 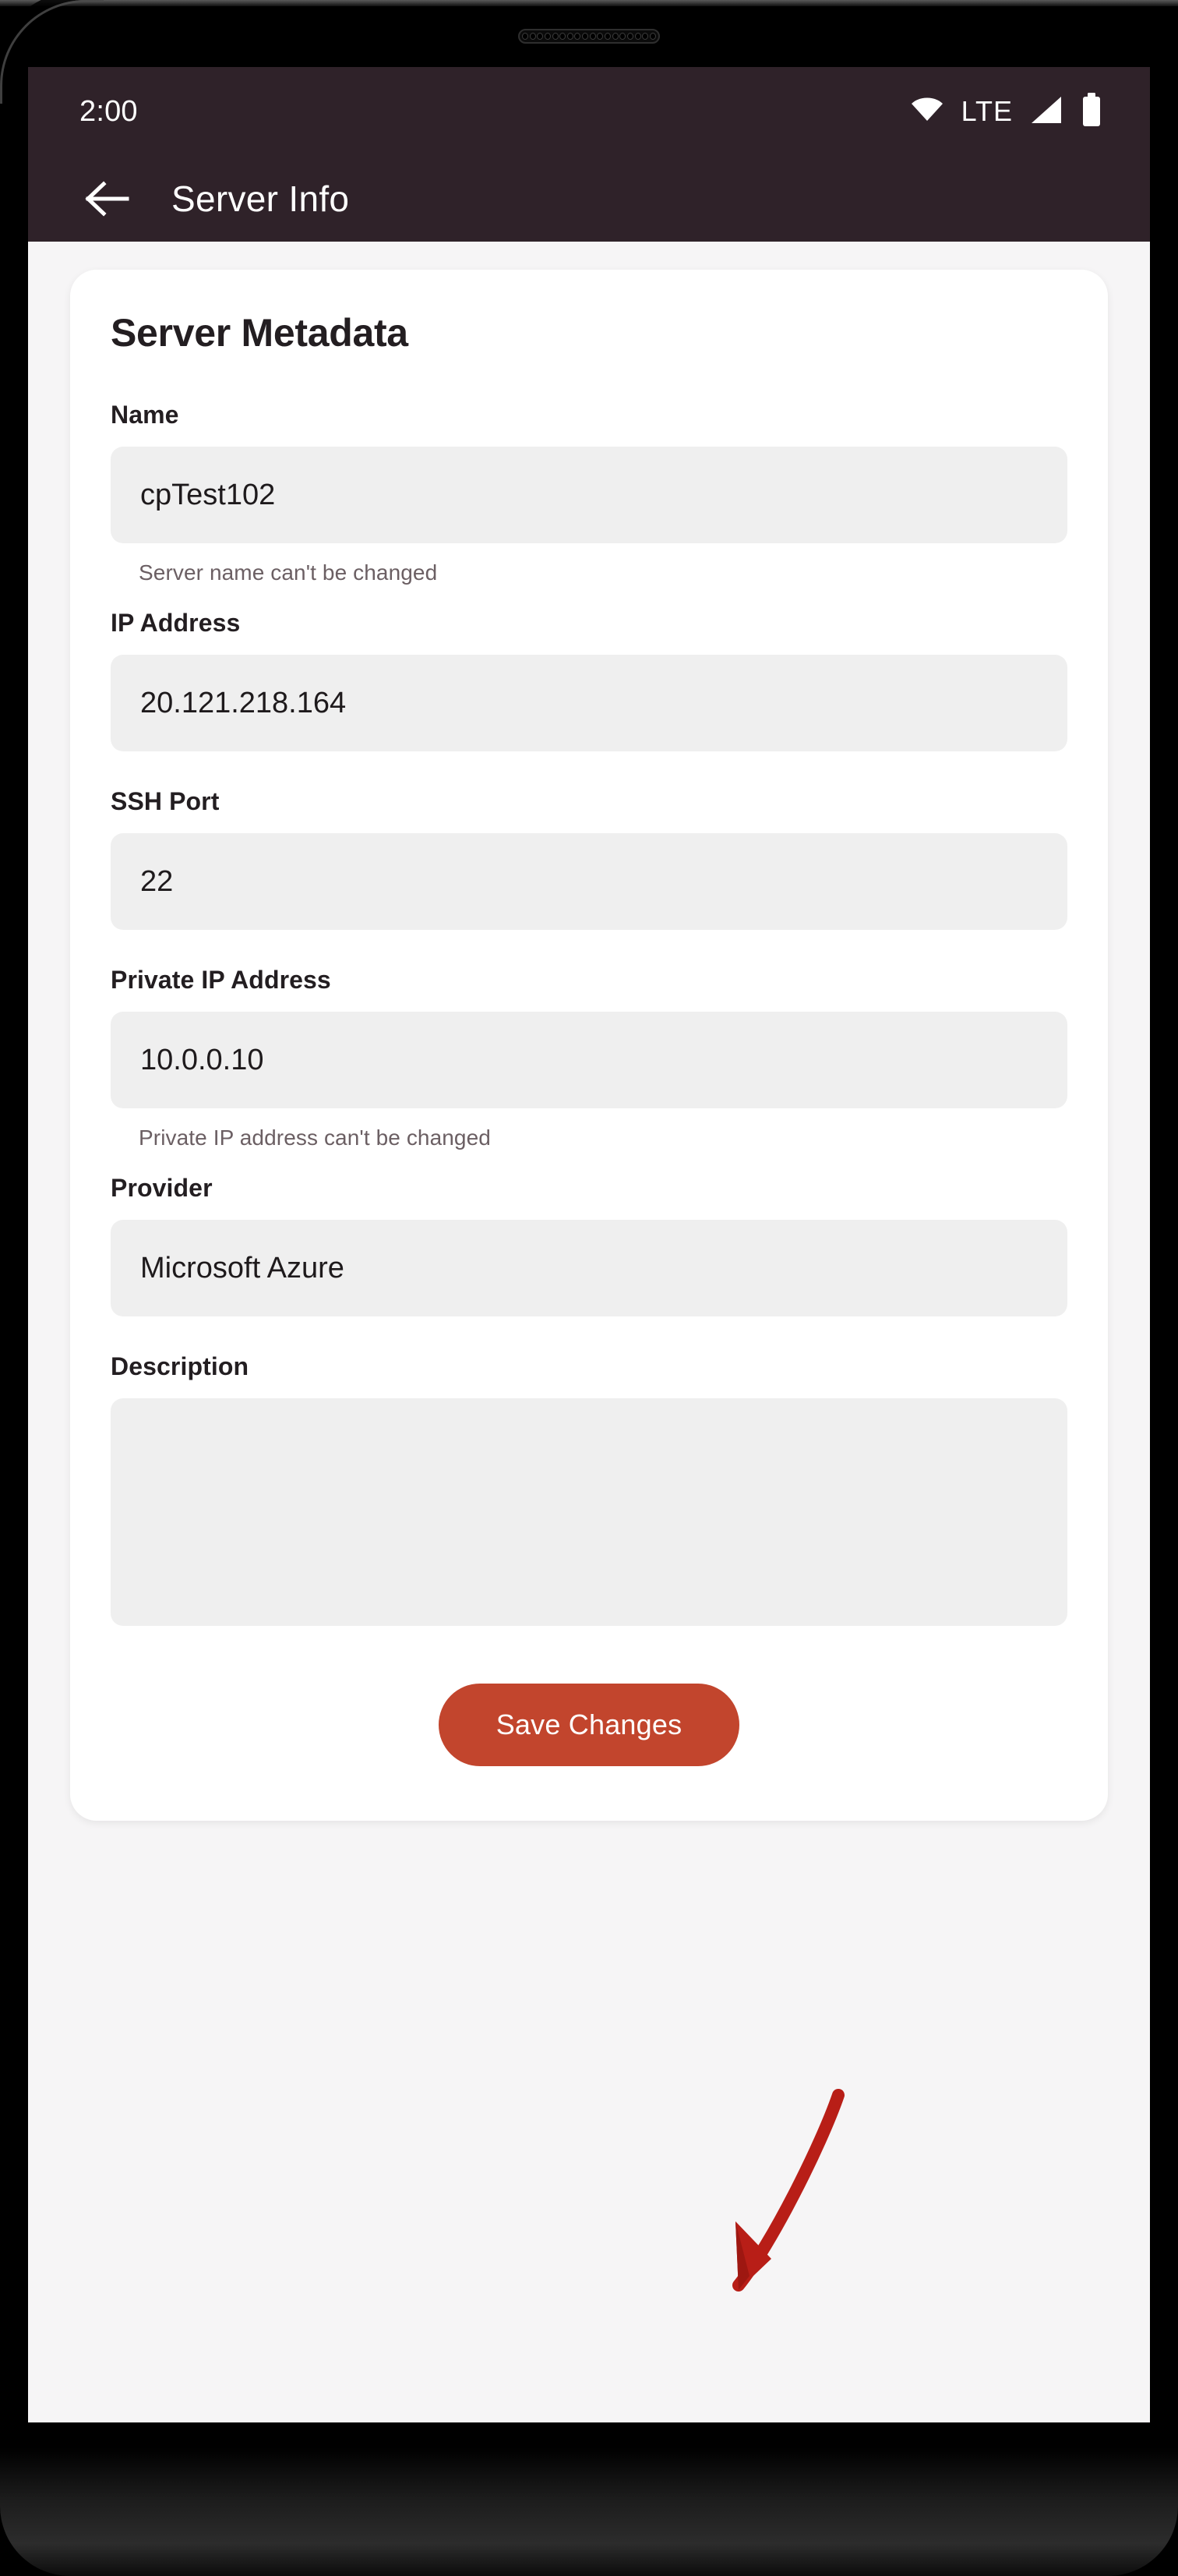 What do you see at coordinates (162, 1188) in the screenshot?
I see `label-provider: Provider` at bounding box center [162, 1188].